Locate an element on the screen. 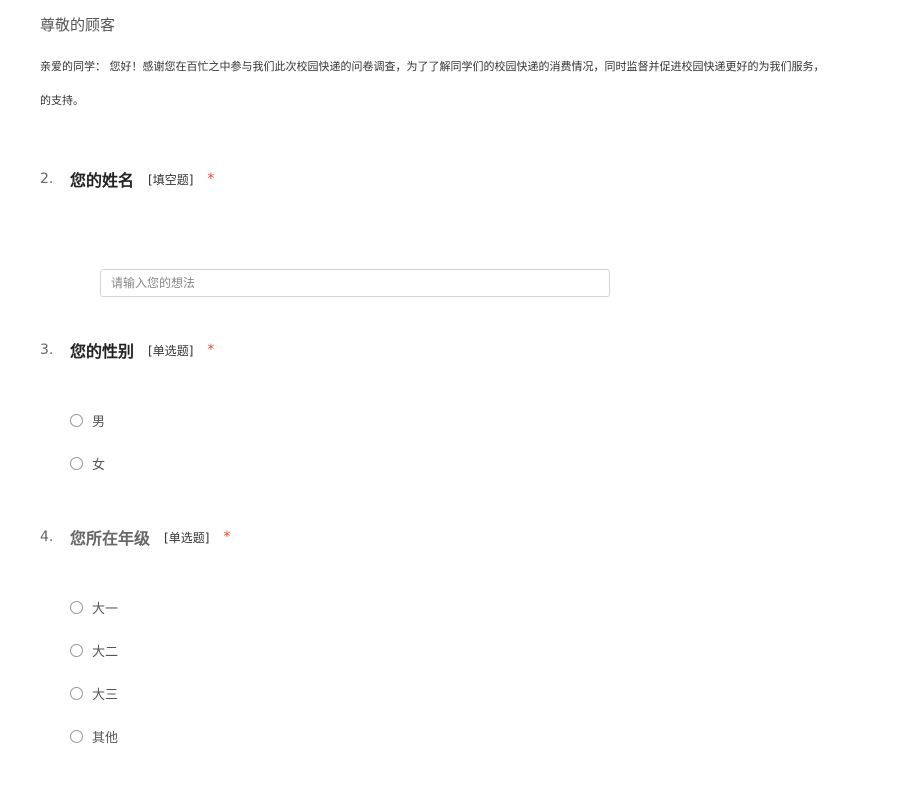 The height and width of the screenshot is (800, 900). question-title: 您的姓名 is located at coordinates (102, 180).